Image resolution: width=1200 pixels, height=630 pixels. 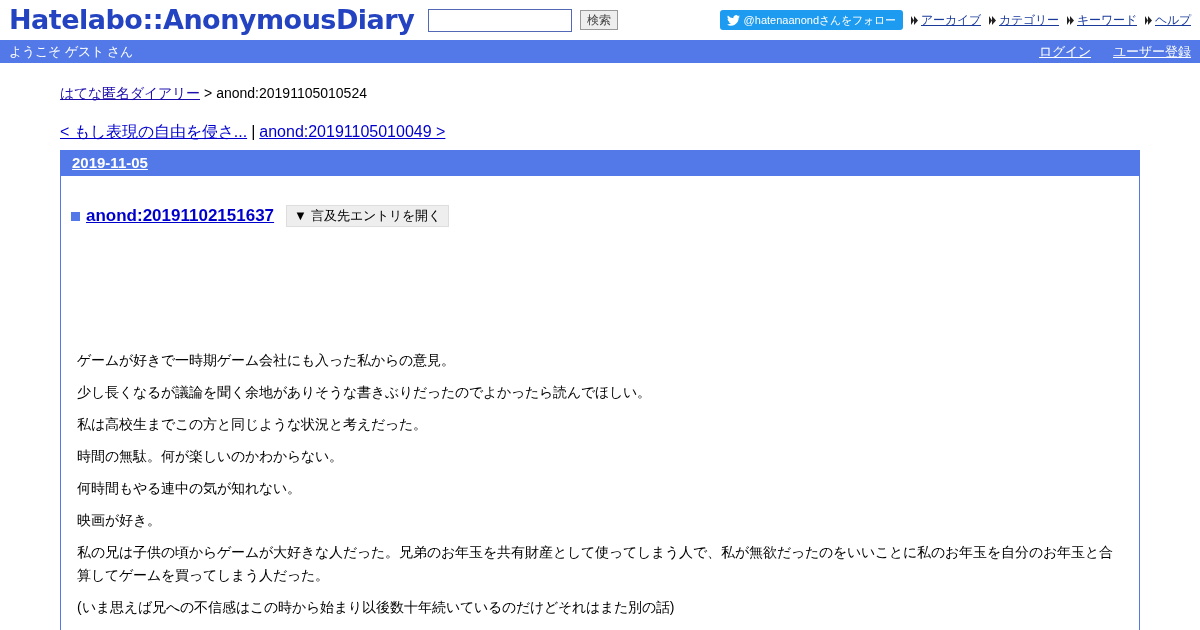 What do you see at coordinates (500, 20) in the screenshot?
I see `search-field` at bounding box center [500, 20].